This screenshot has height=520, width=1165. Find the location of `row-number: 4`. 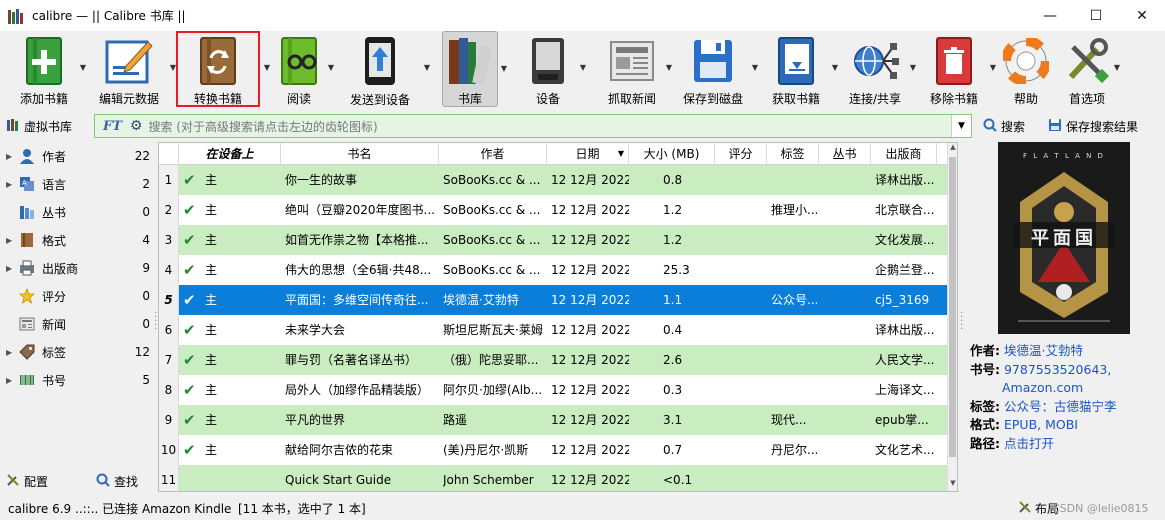

row-number: 4 is located at coordinates (169, 270).